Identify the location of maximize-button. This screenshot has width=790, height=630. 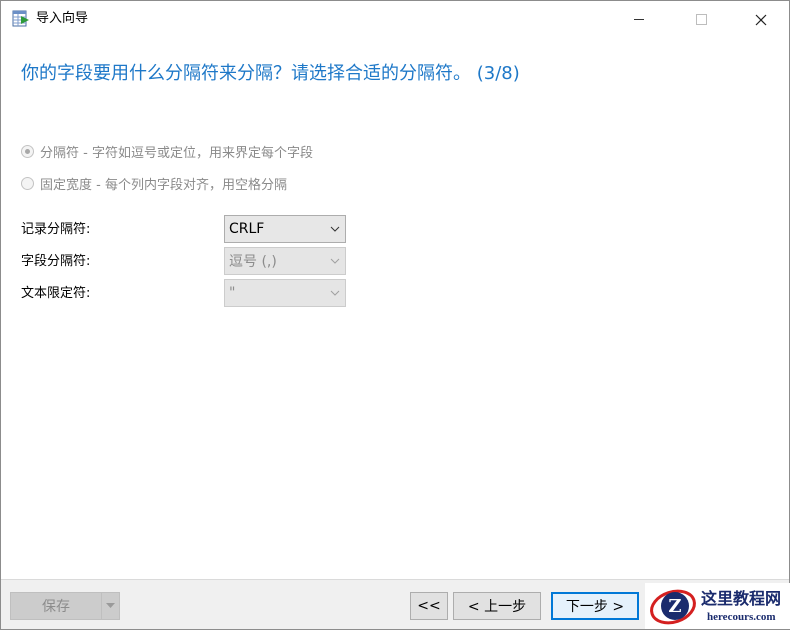
(701, 19).